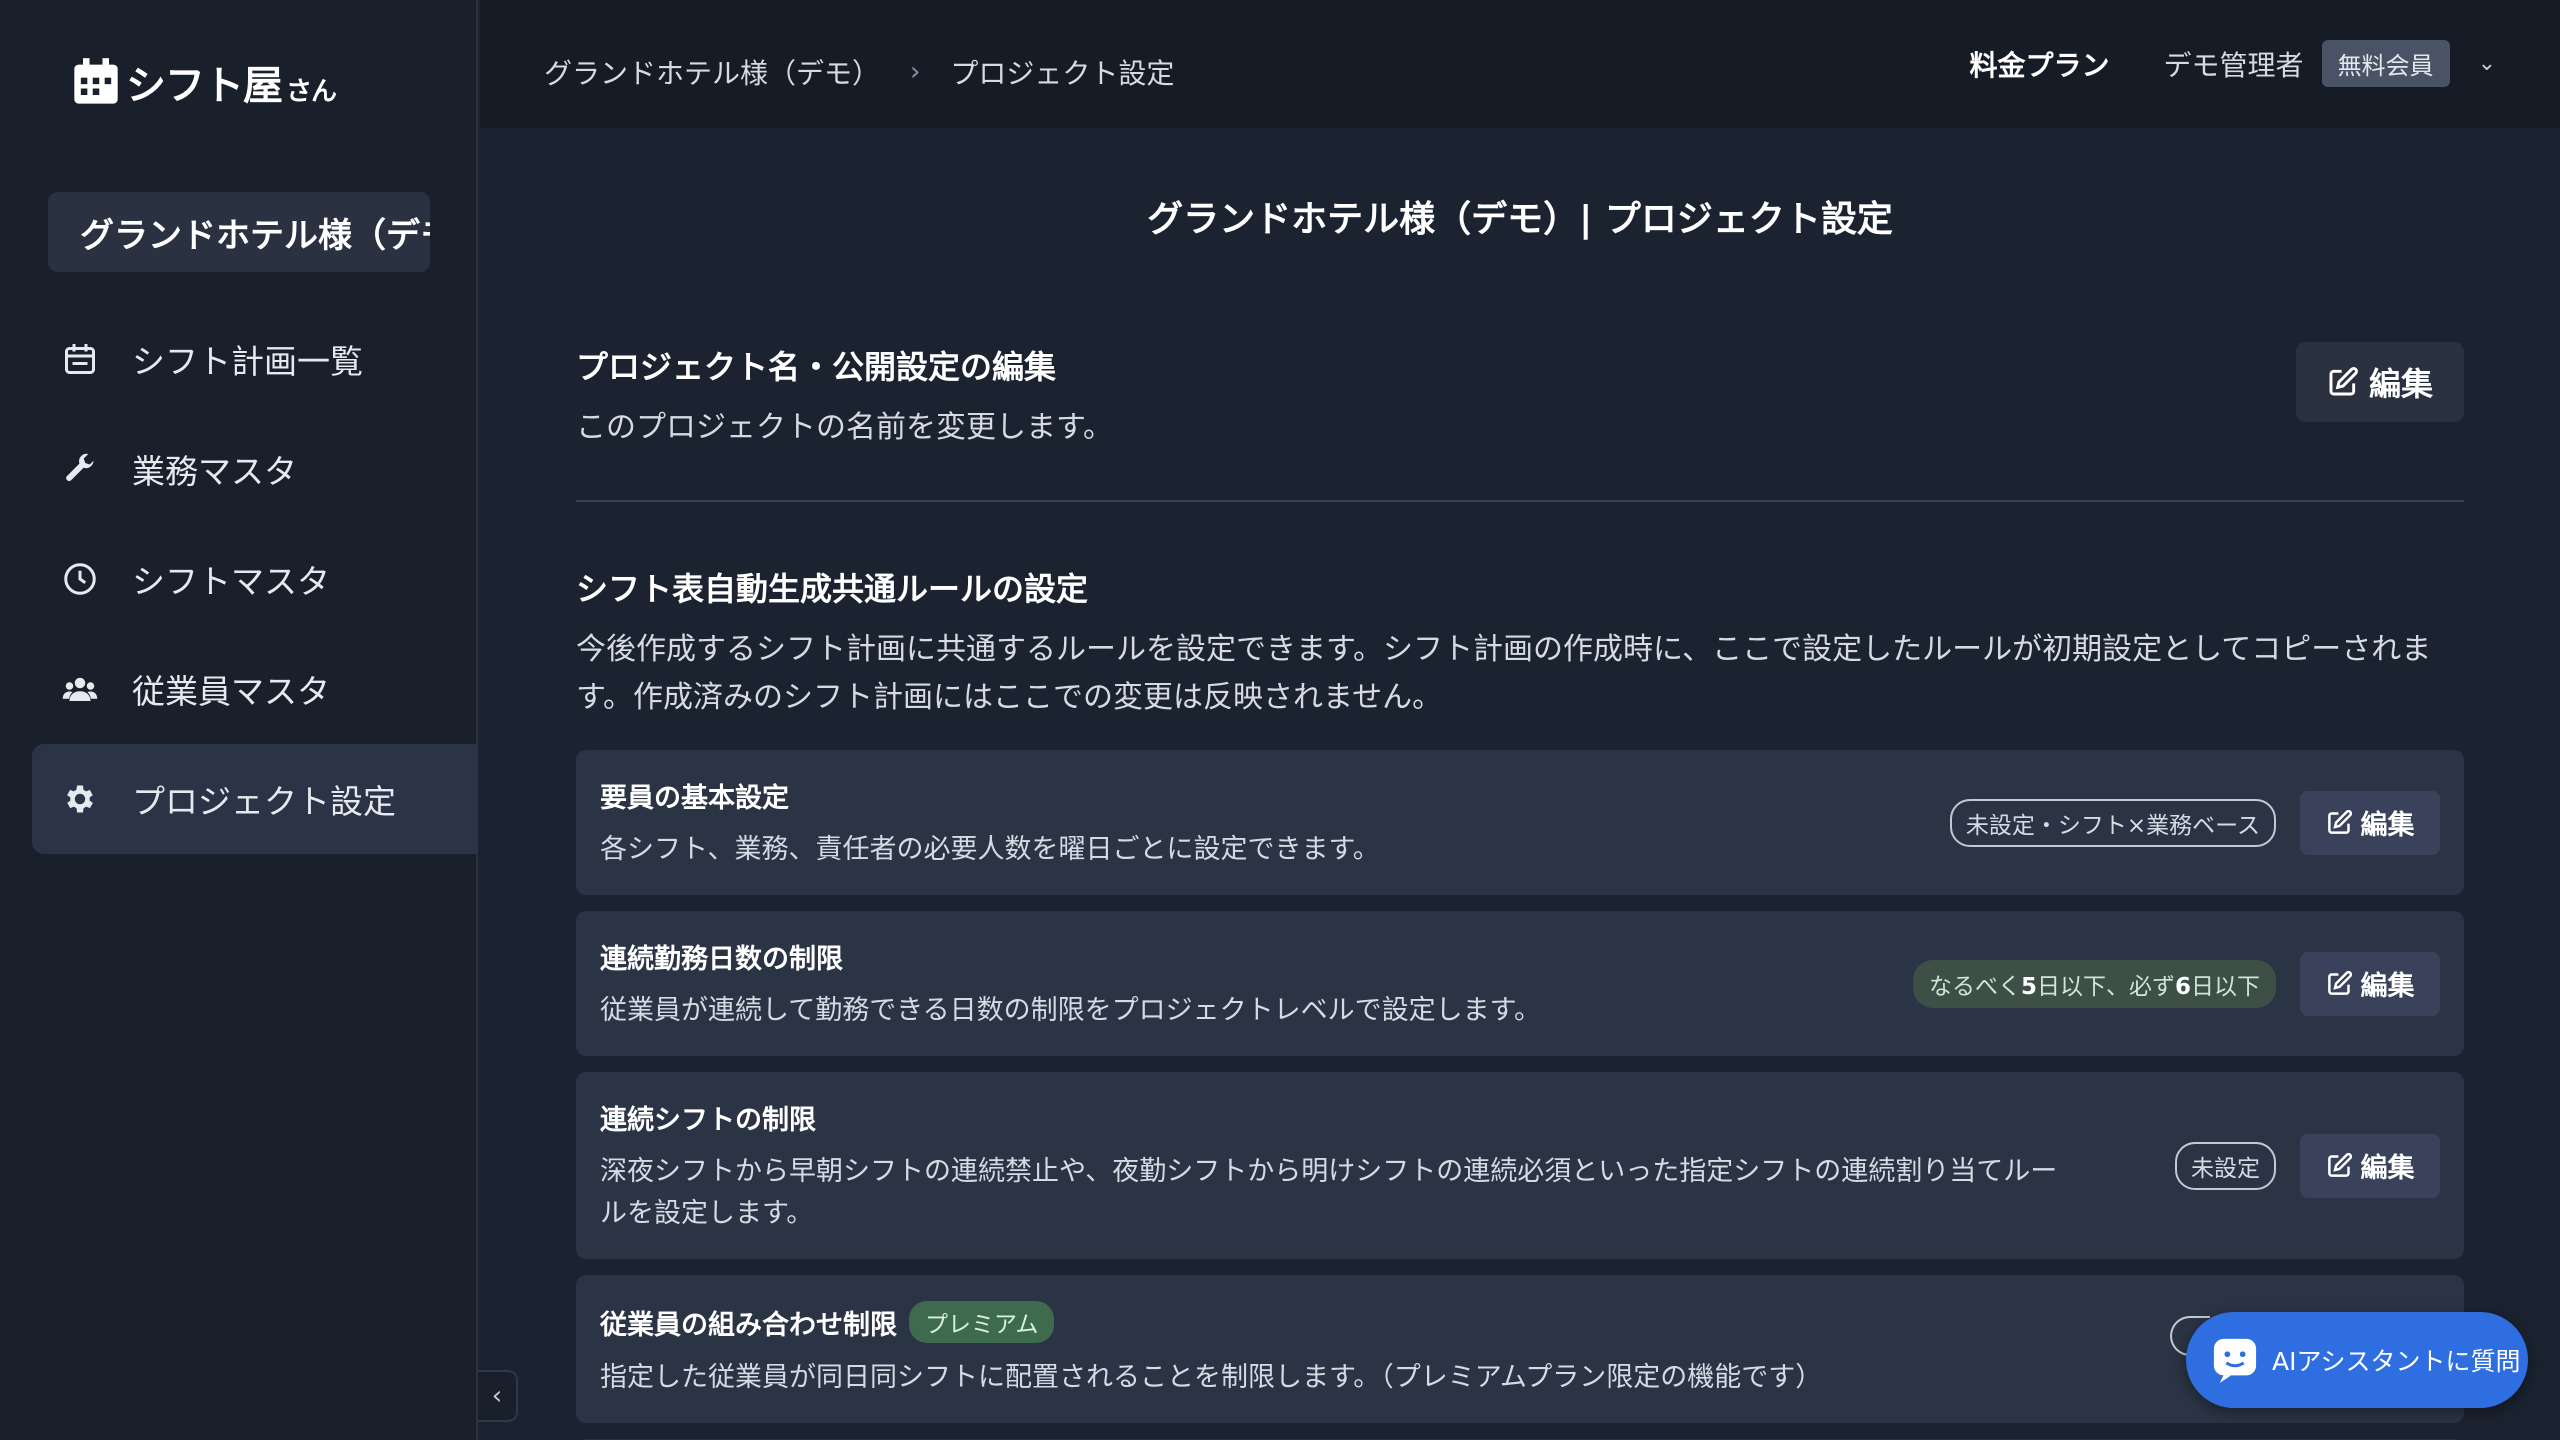  I want to click on app-logo: シフト屋 さん, so click(203, 82).